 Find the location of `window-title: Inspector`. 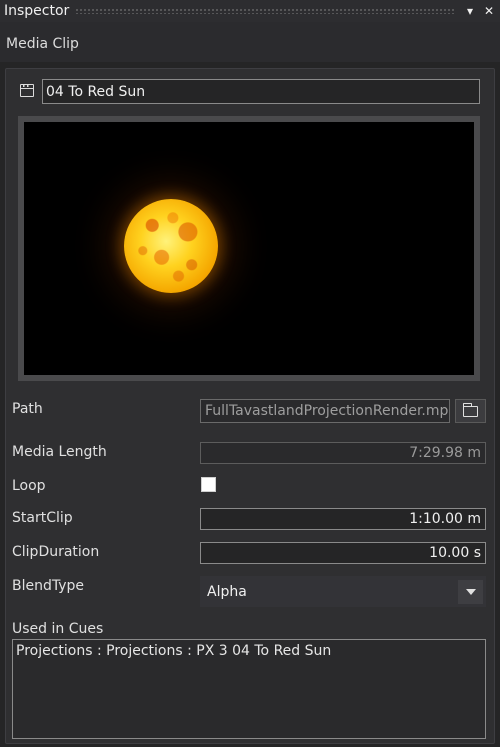

window-title: Inspector is located at coordinates (37, 11).